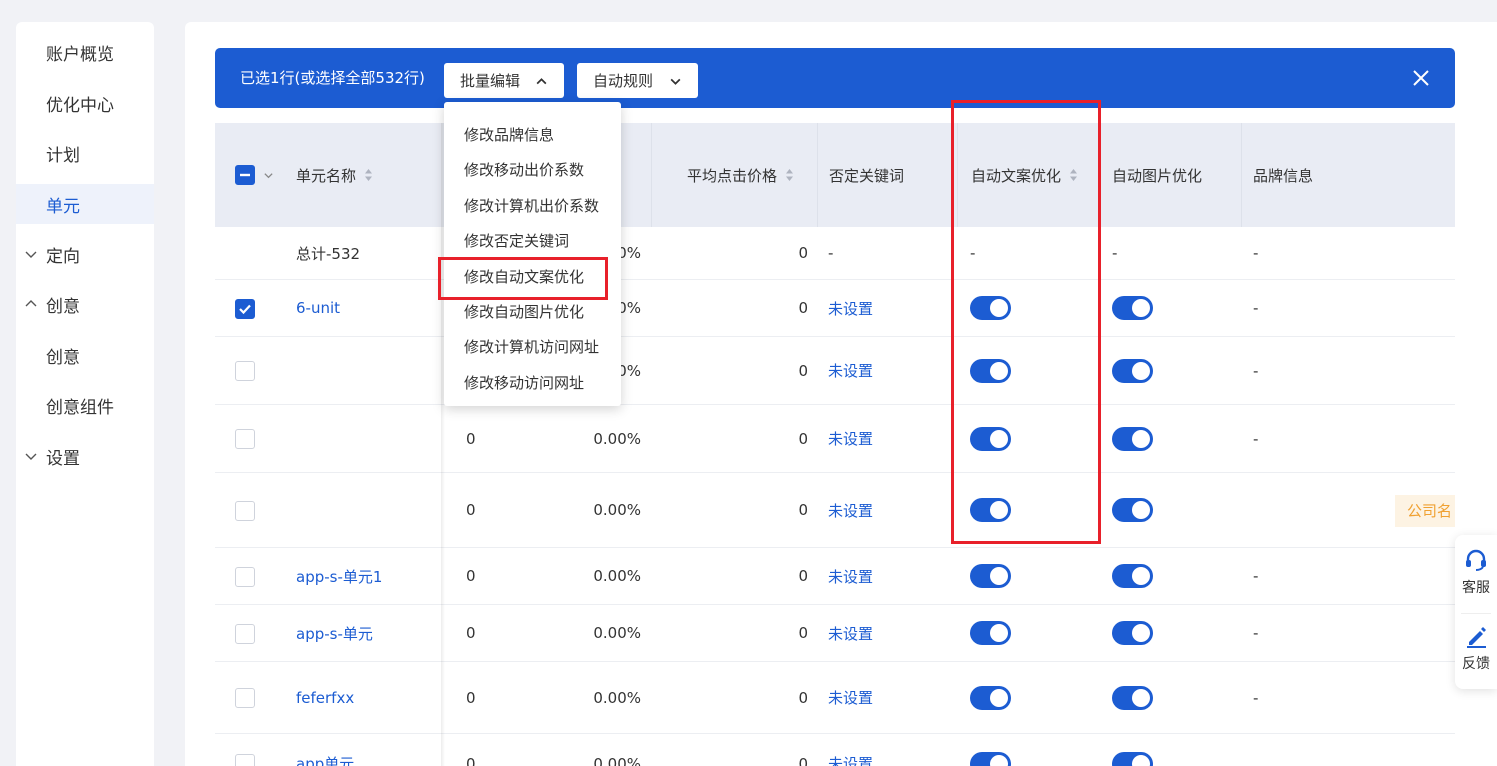 Image resolution: width=1497 pixels, height=766 pixels. Describe the element at coordinates (973, 253) in the screenshot. I see `auto-copy-cell: -` at that location.